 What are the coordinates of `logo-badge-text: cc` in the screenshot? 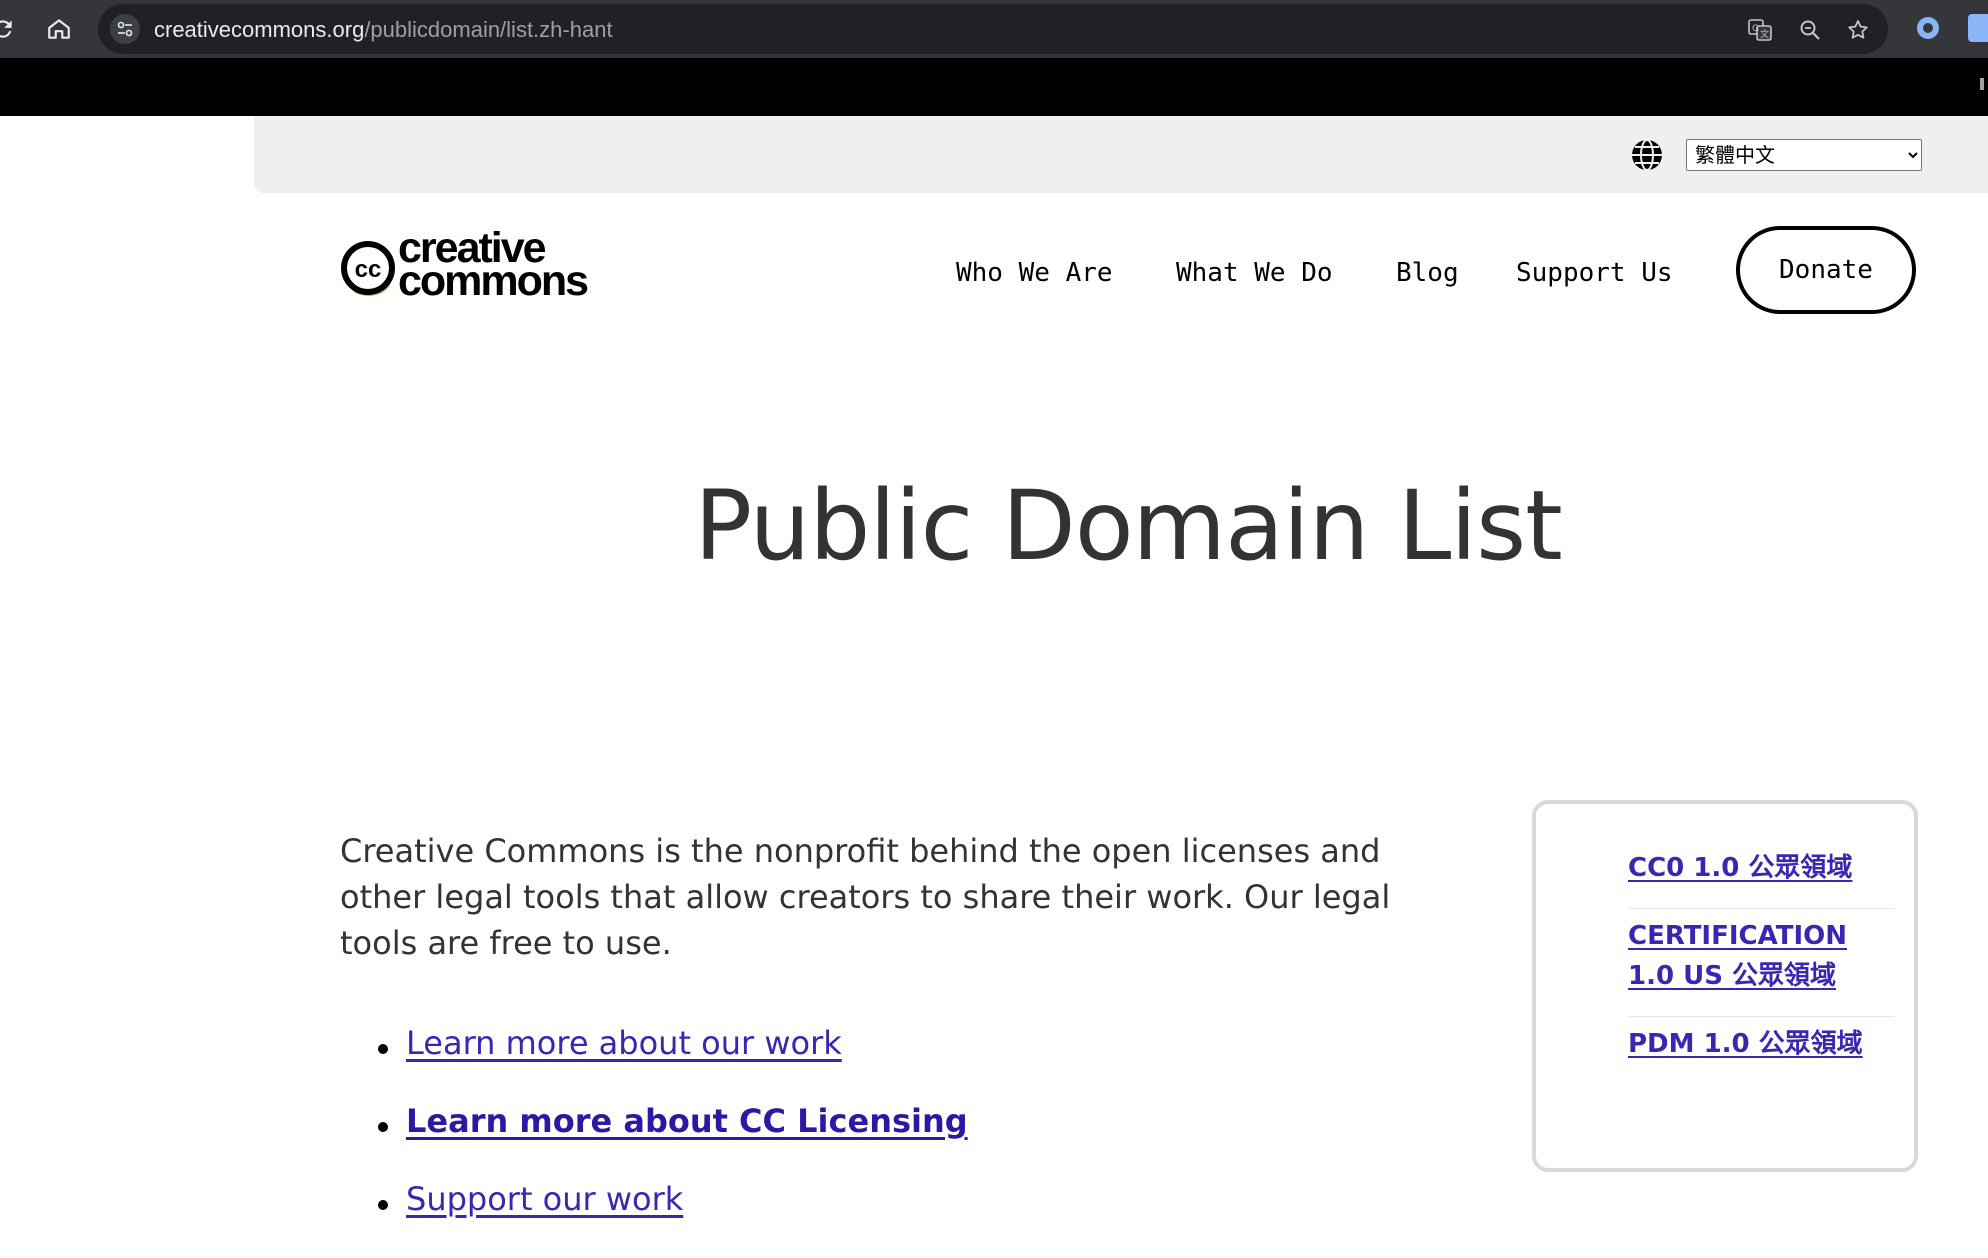 It's located at (368, 269).